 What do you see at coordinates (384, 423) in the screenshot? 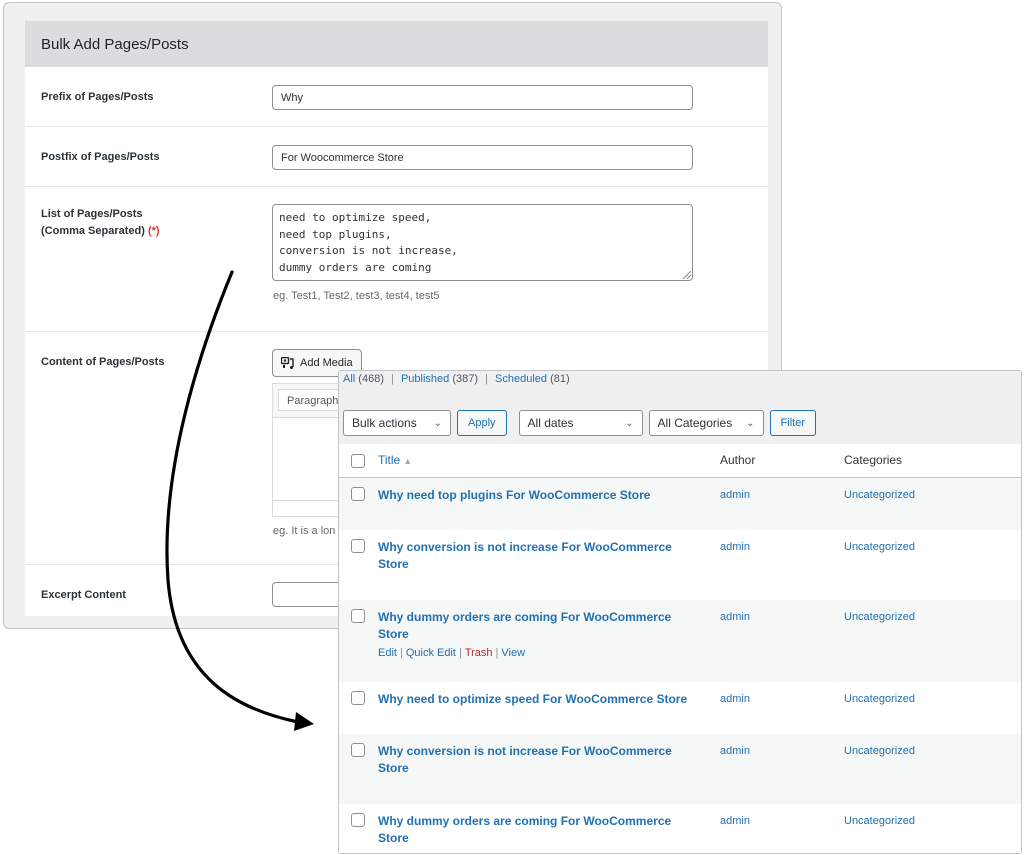
I see `bulk-actions-value: Bulk actions` at bounding box center [384, 423].